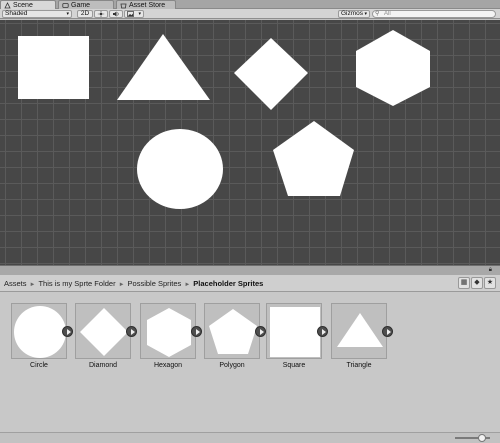 The width and height of the screenshot is (500, 443). I want to click on image-icon, so click(130, 14).